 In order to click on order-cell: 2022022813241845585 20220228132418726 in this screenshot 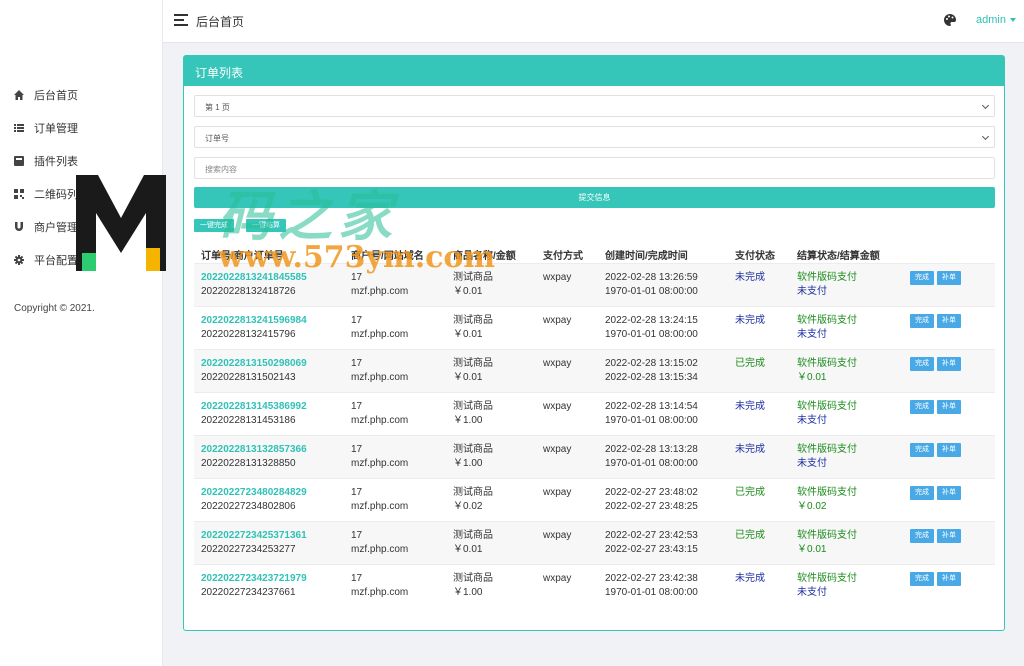, I will do `click(254, 285)`.